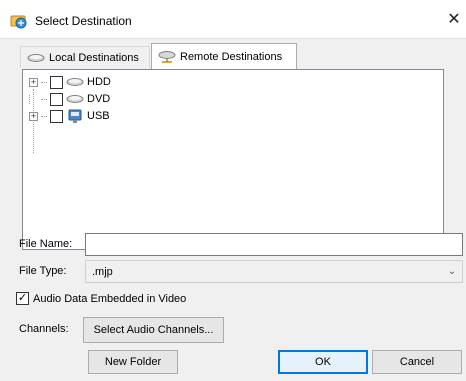 Image resolution: width=466 pixels, height=381 pixels. I want to click on network-drive-icon, so click(167, 56).